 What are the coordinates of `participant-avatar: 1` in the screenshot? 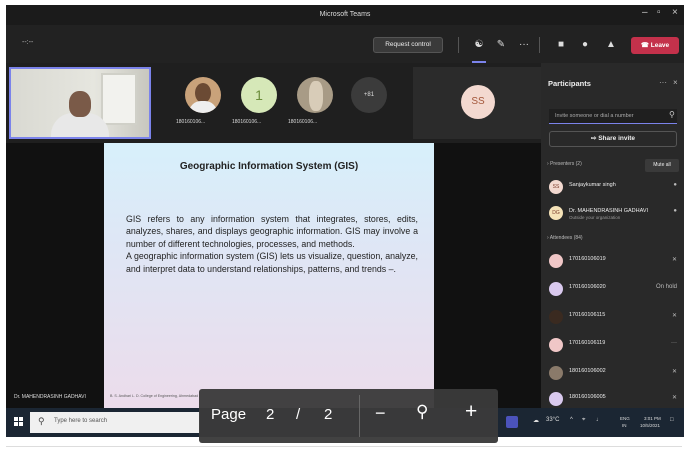 It's located at (259, 95).